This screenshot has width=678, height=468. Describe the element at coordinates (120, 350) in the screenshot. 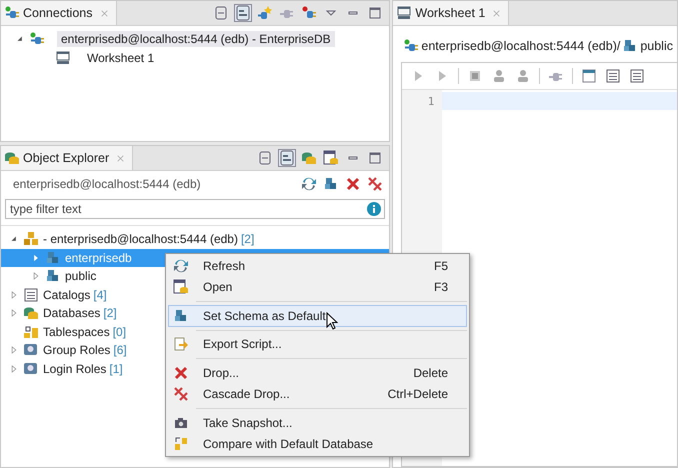

I see `item-count: [6]` at that location.